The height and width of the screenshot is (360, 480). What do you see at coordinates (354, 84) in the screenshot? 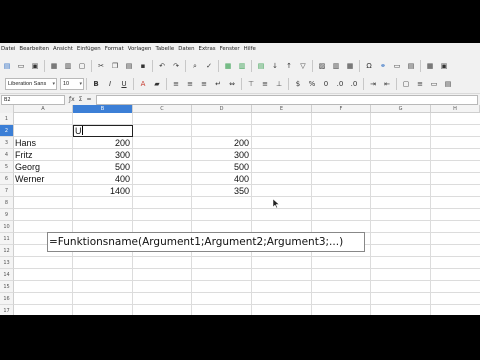
I see `delete-decimal-icon: .0` at bounding box center [354, 84].